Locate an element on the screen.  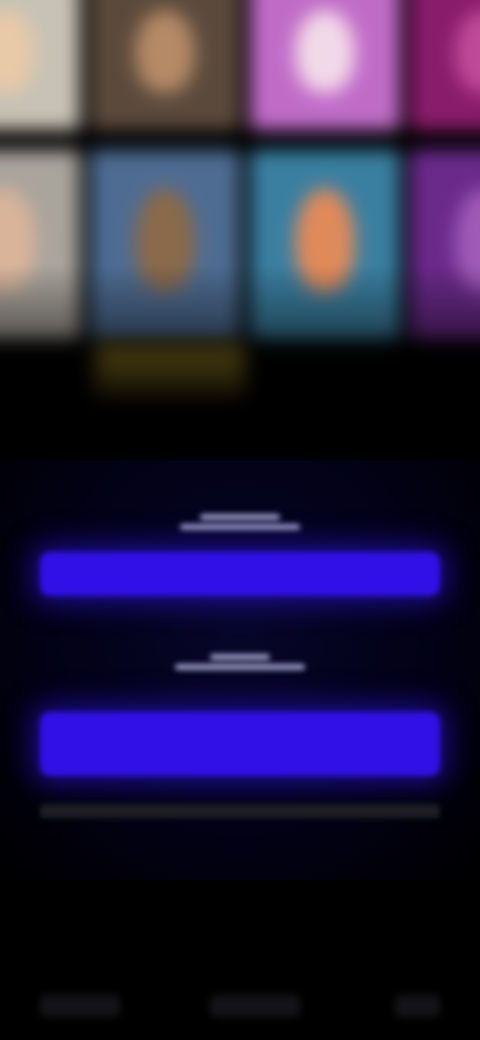
bottom-nav-item-left is located at coordinates (80, 1006).